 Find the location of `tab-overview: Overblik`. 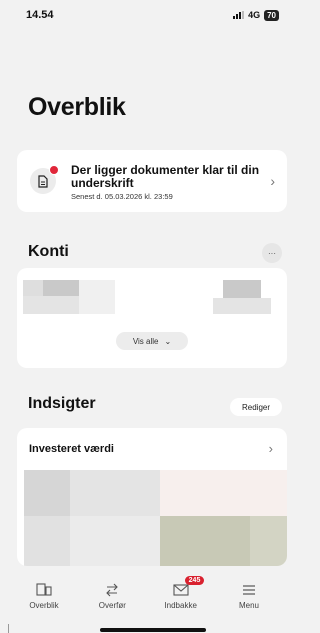

tab-overview: Overblik is located at coordinates (44, 595).